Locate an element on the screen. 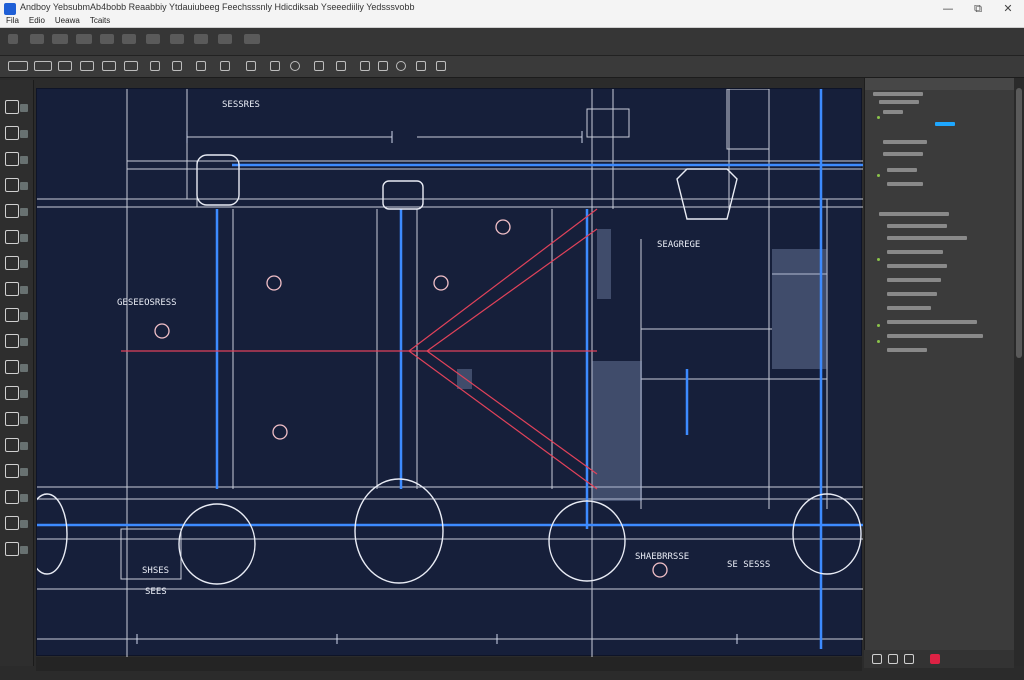  mirror-tool-icon is located at coordinates (12, 393).